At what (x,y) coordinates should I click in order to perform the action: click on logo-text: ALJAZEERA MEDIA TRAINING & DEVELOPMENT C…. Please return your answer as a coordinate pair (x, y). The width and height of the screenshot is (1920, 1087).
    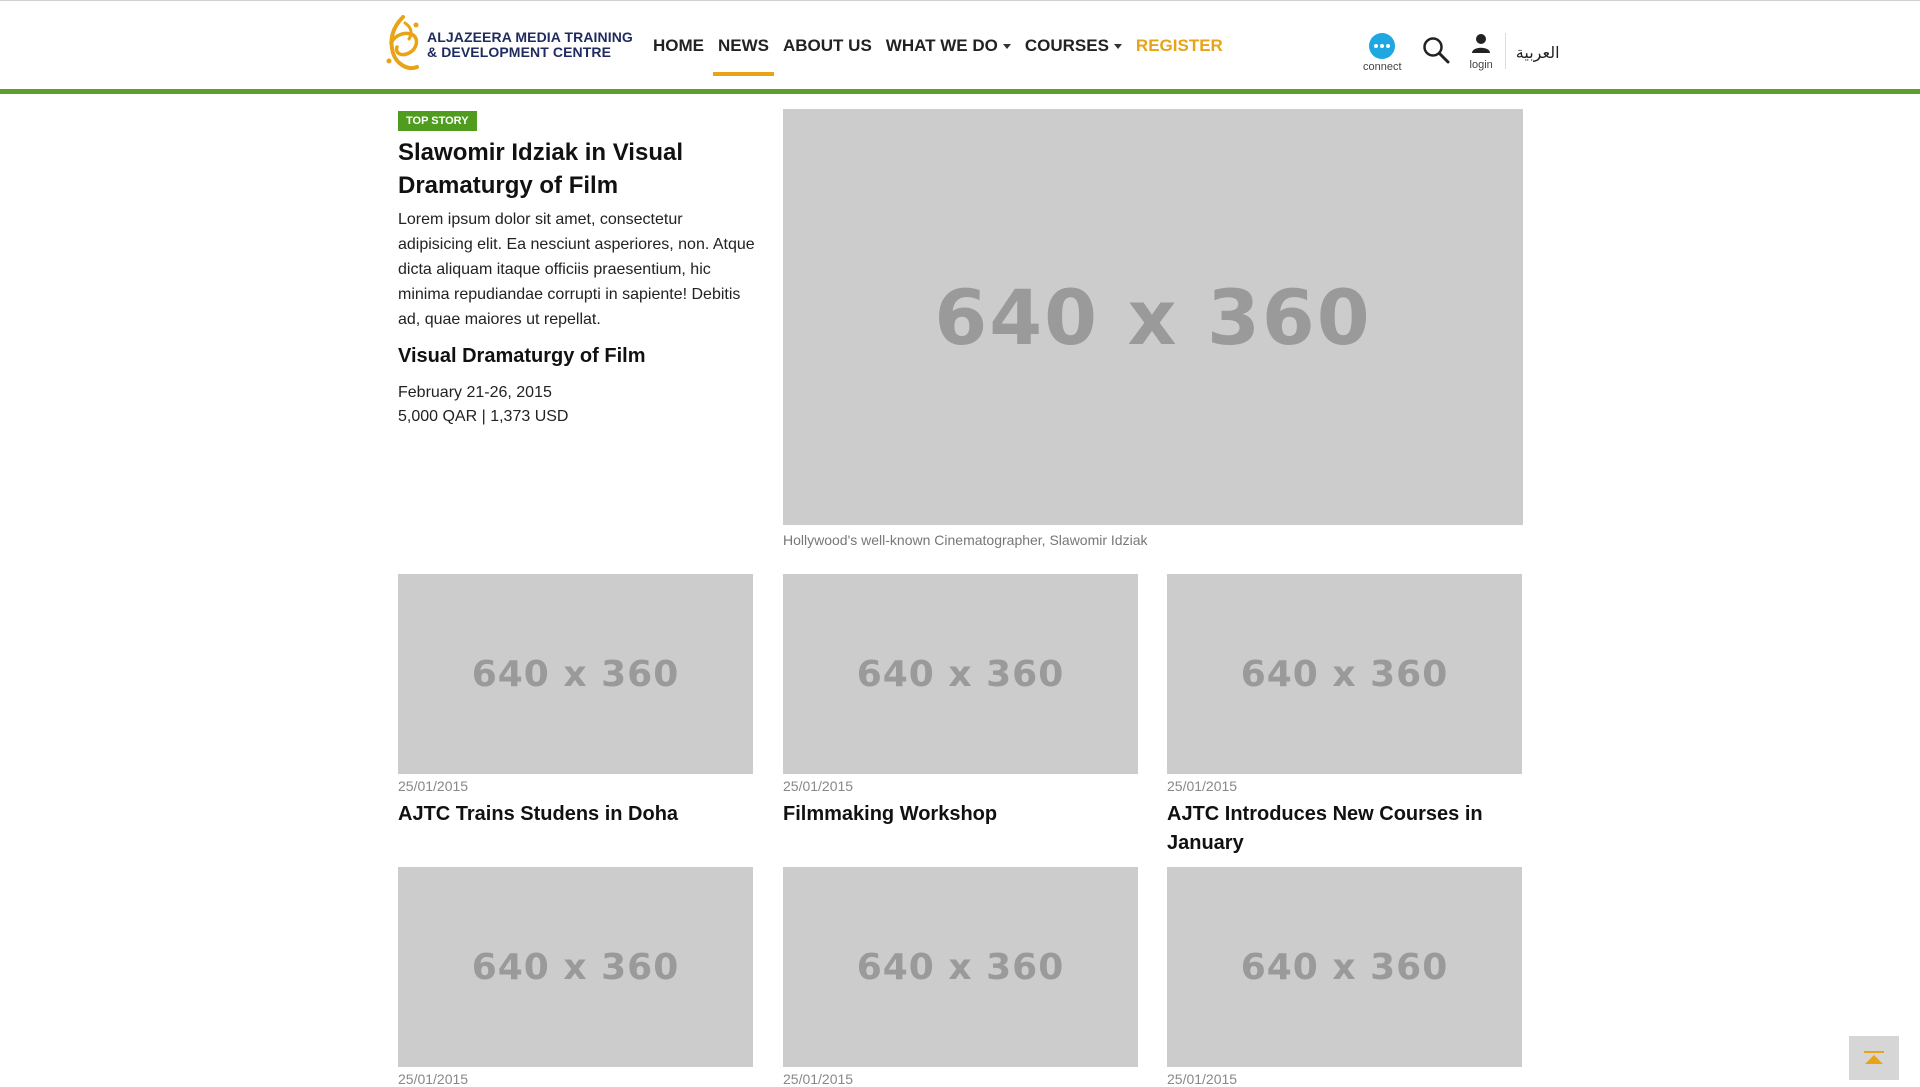
    Looking at the image, I should click on (530, 45).